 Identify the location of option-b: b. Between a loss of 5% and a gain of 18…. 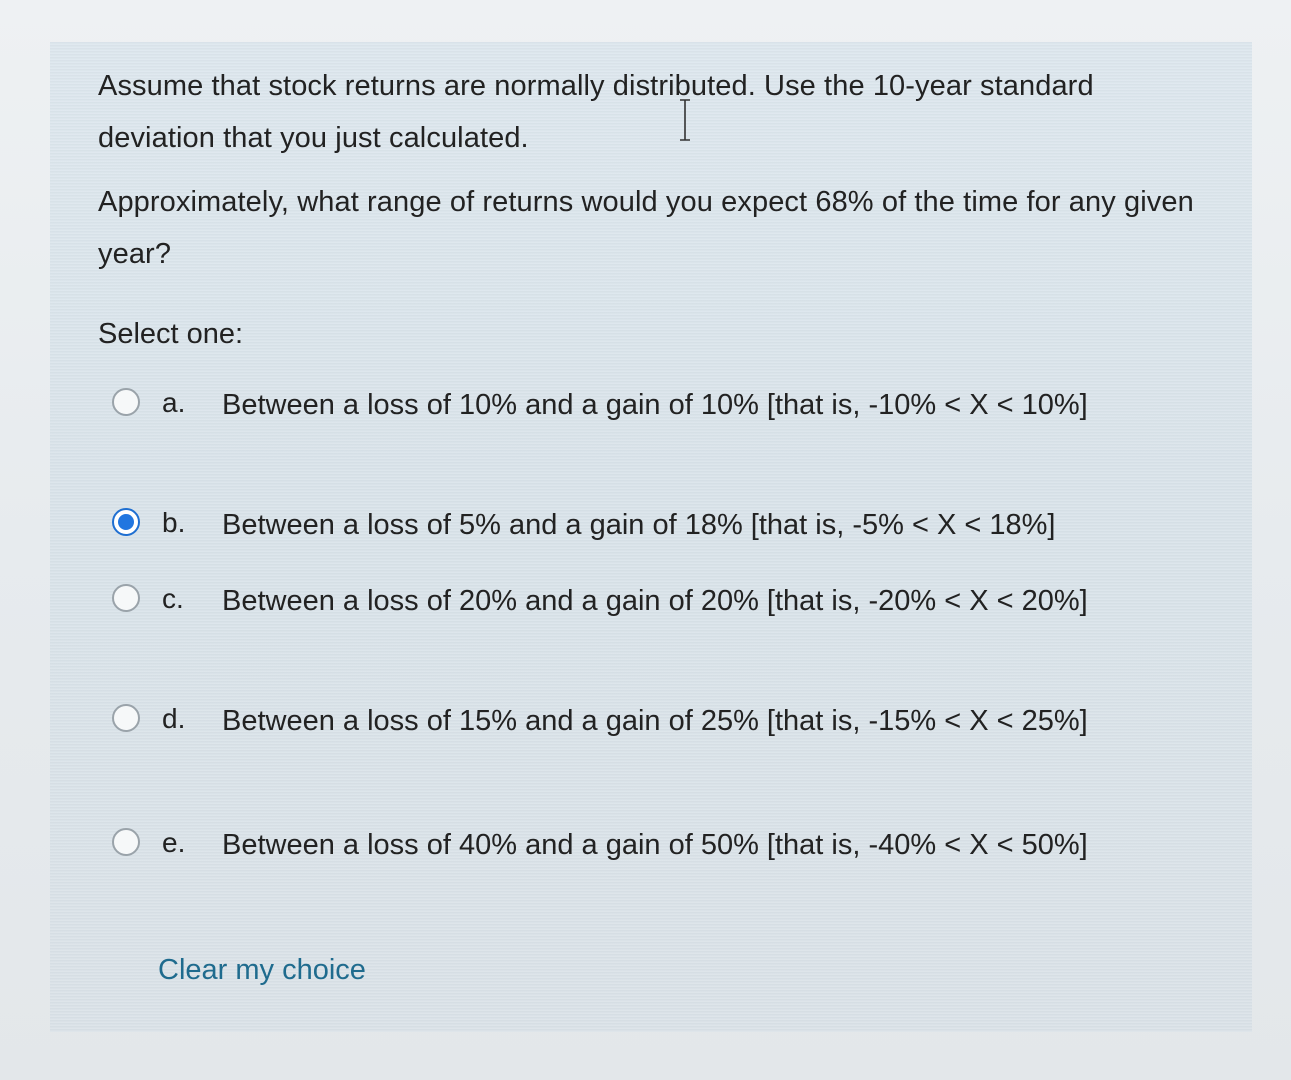
(652, 525).